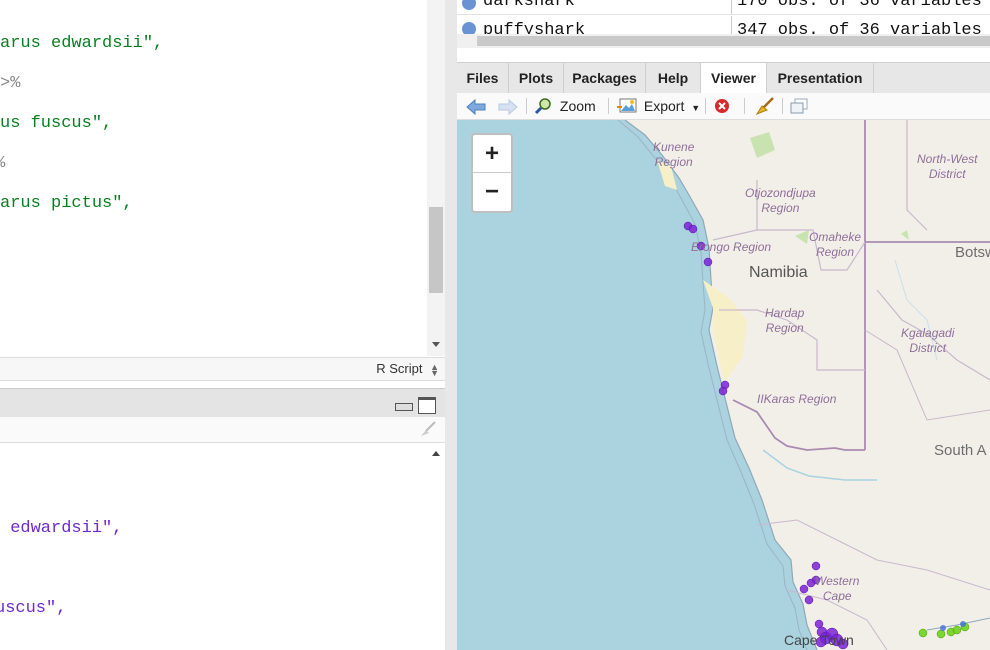  Describe the element at coordinates (436, 546) in the screenshot. I see `console-scrollbar` at that location.